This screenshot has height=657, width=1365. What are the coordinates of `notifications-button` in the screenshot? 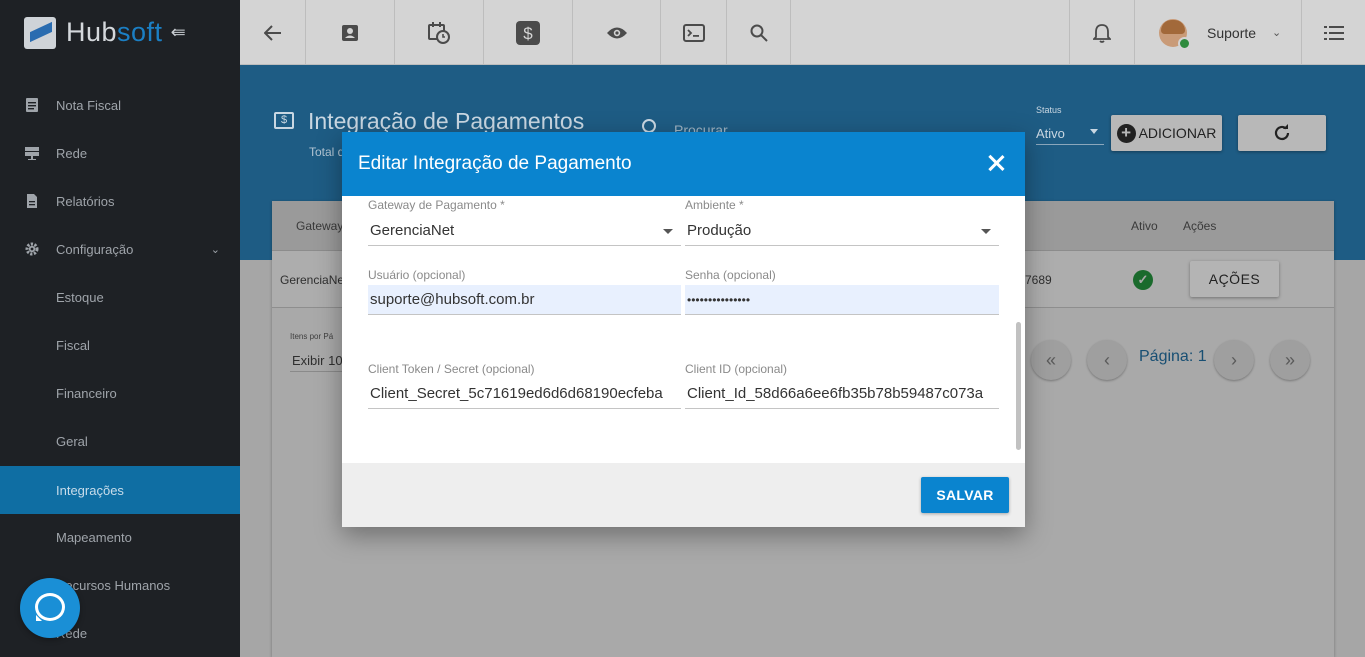 It's located at (1102, 32).